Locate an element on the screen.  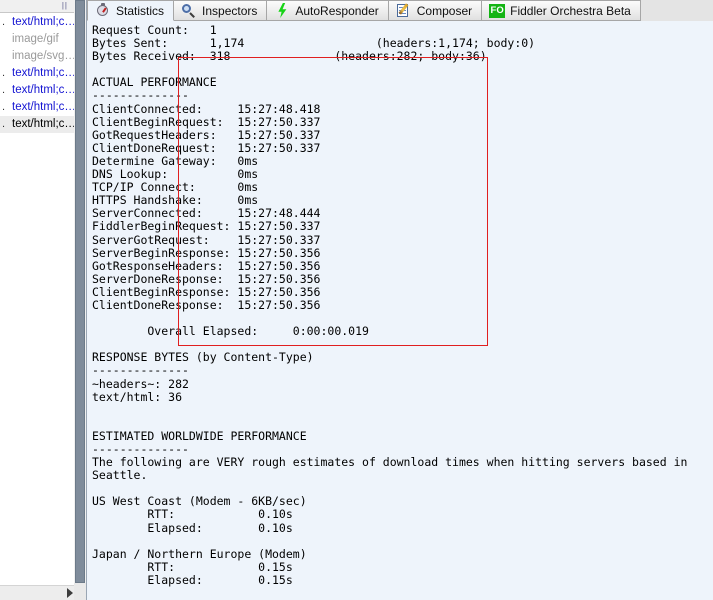
session-row: image/gif is located at coordinates (37, 39).